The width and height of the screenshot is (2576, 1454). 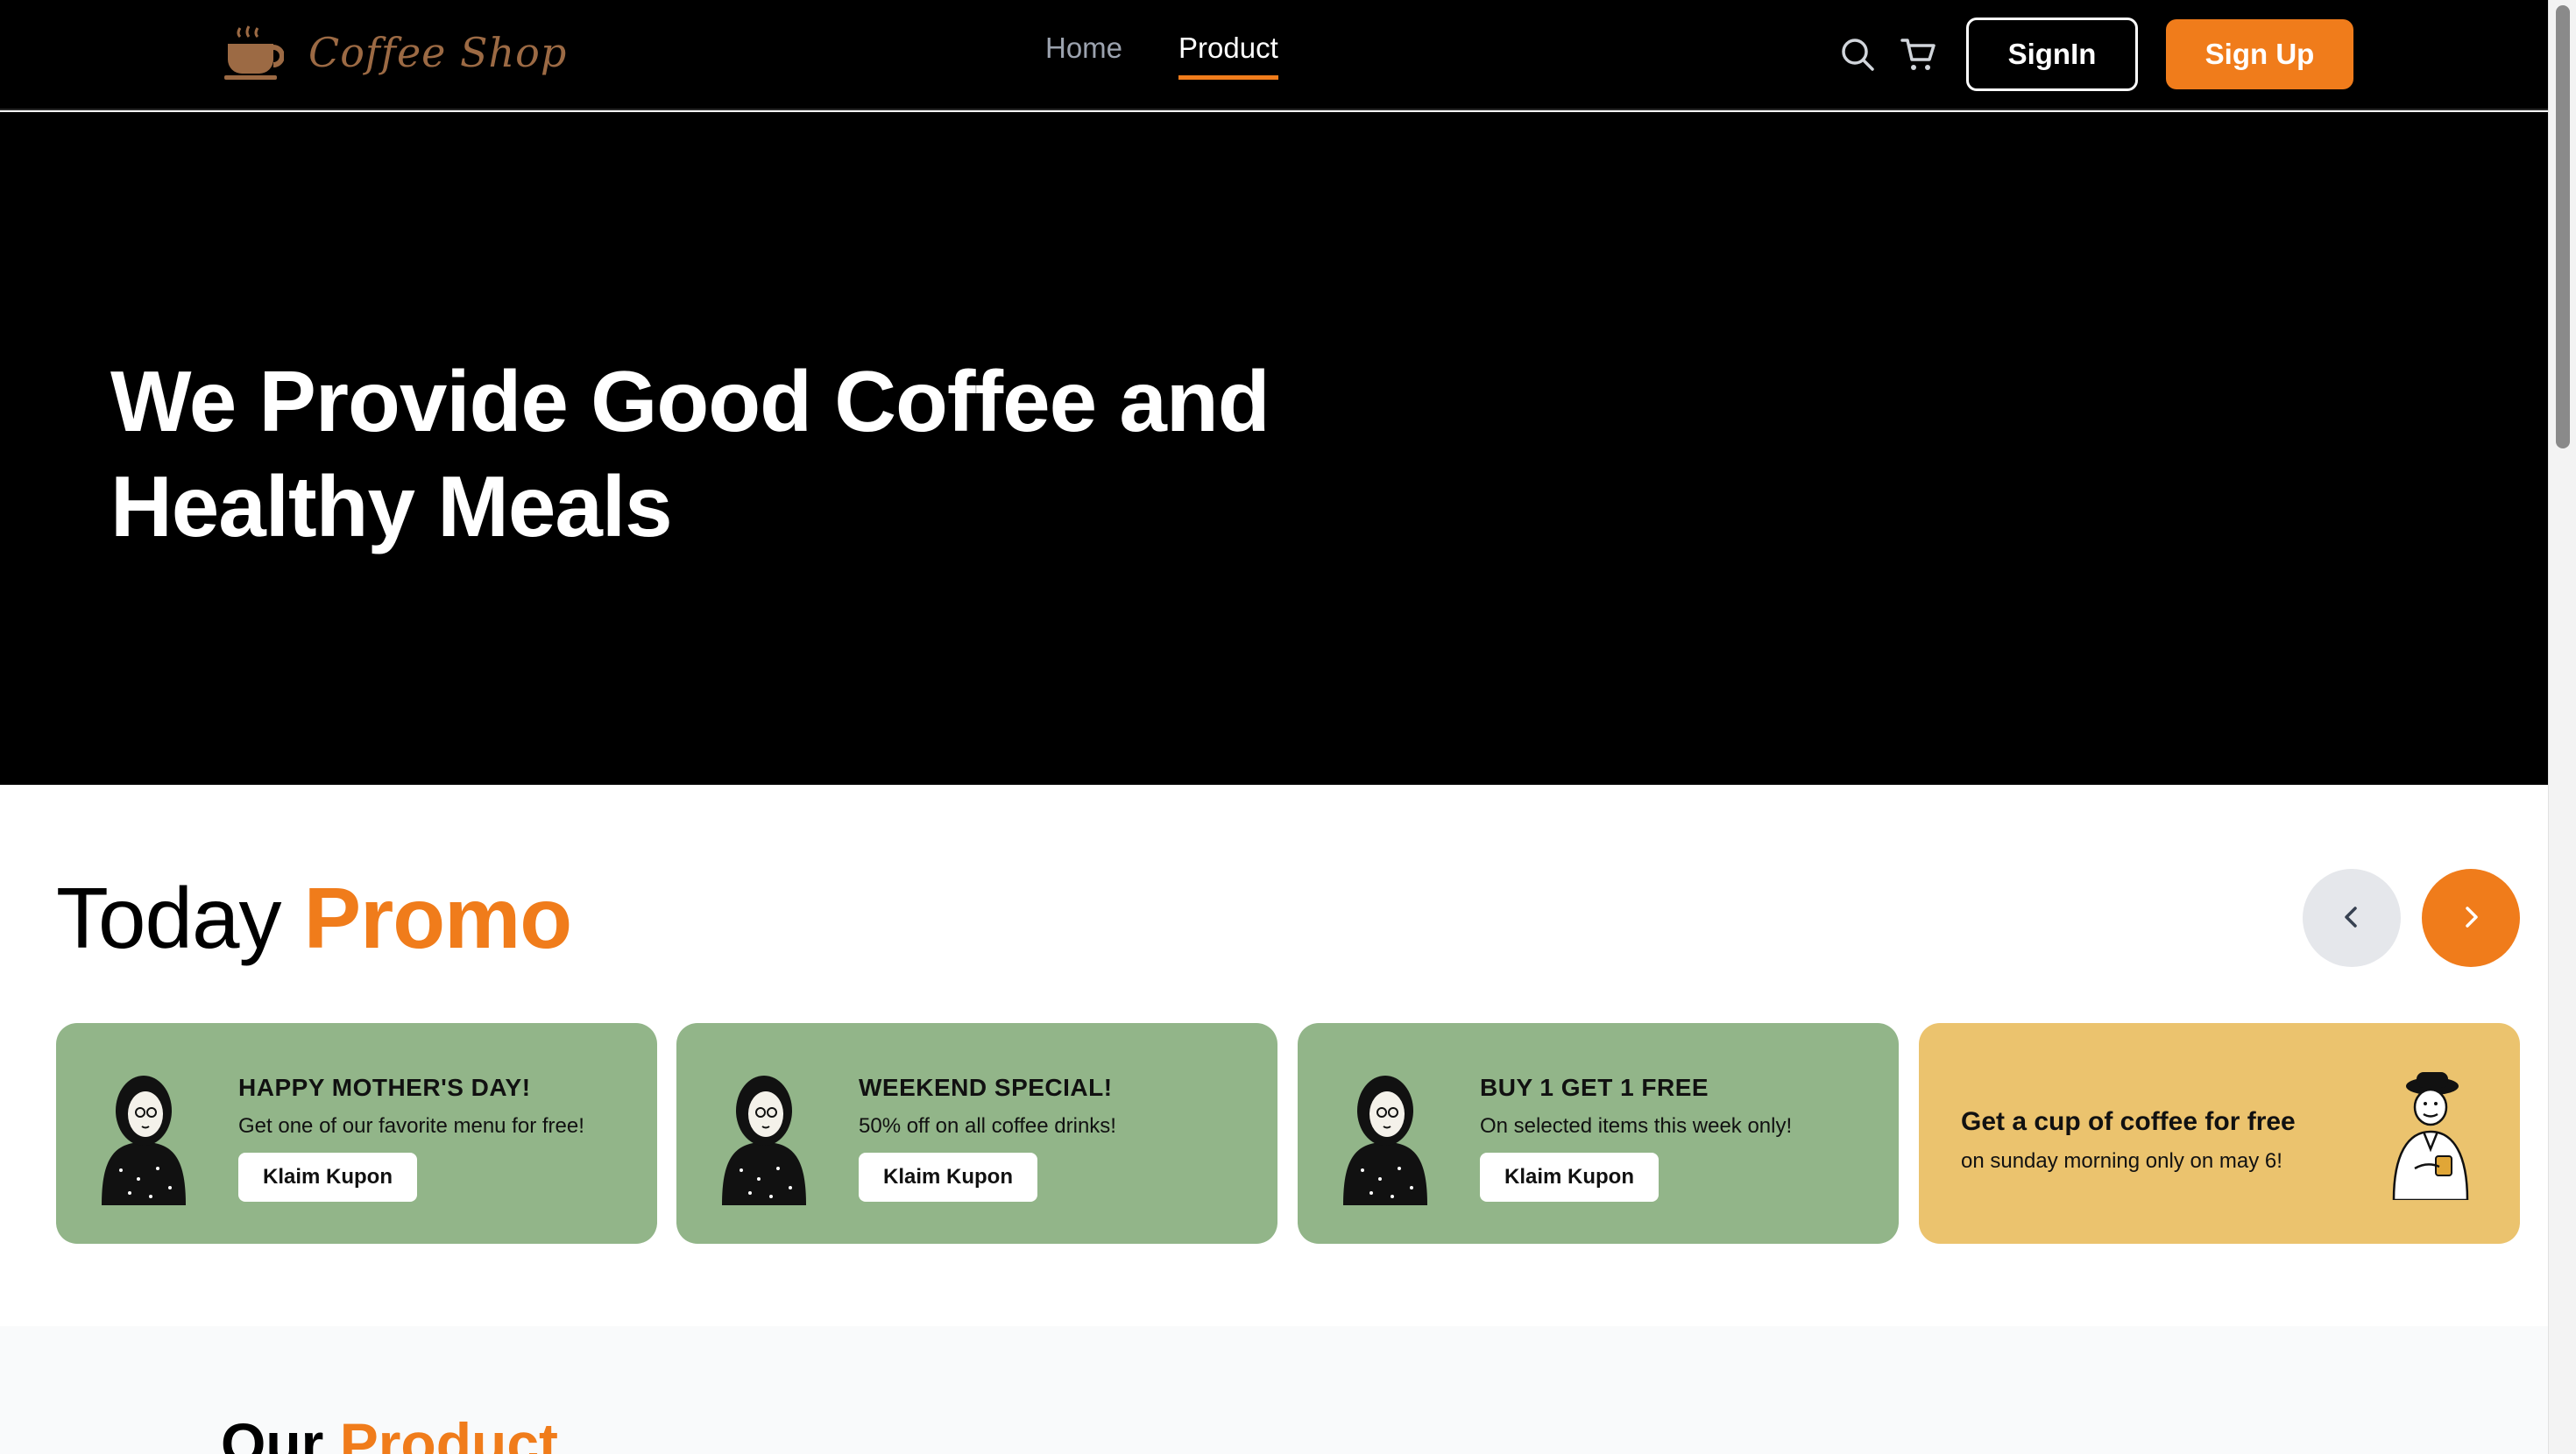 I want to click on promo-card-title: BUY 1 GET 1 FREE, so click(x=1594, y=1087).